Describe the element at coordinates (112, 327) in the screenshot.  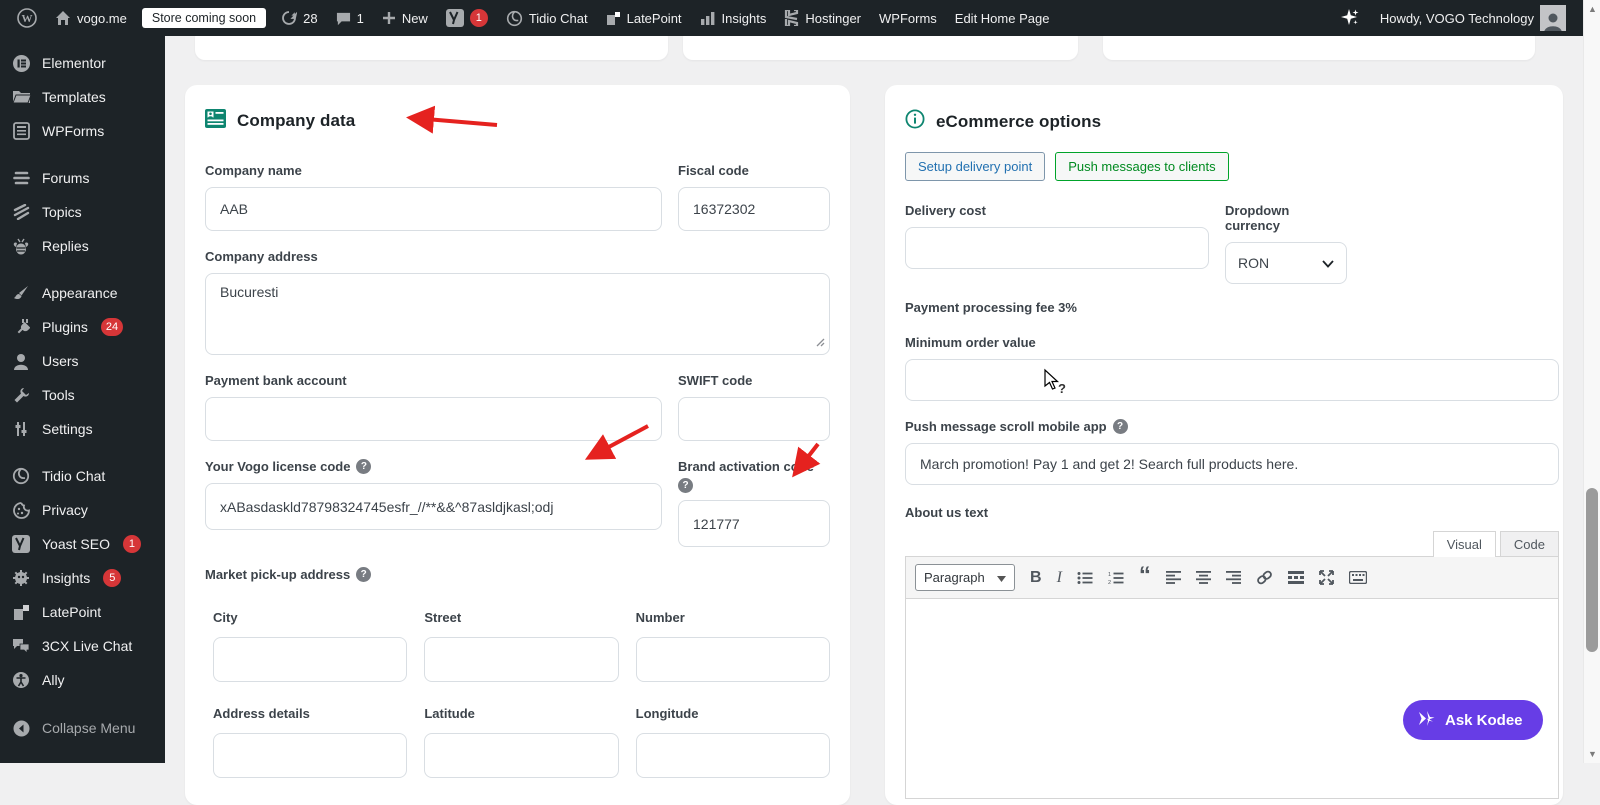
I see `plugins-badge: 24` at that location.